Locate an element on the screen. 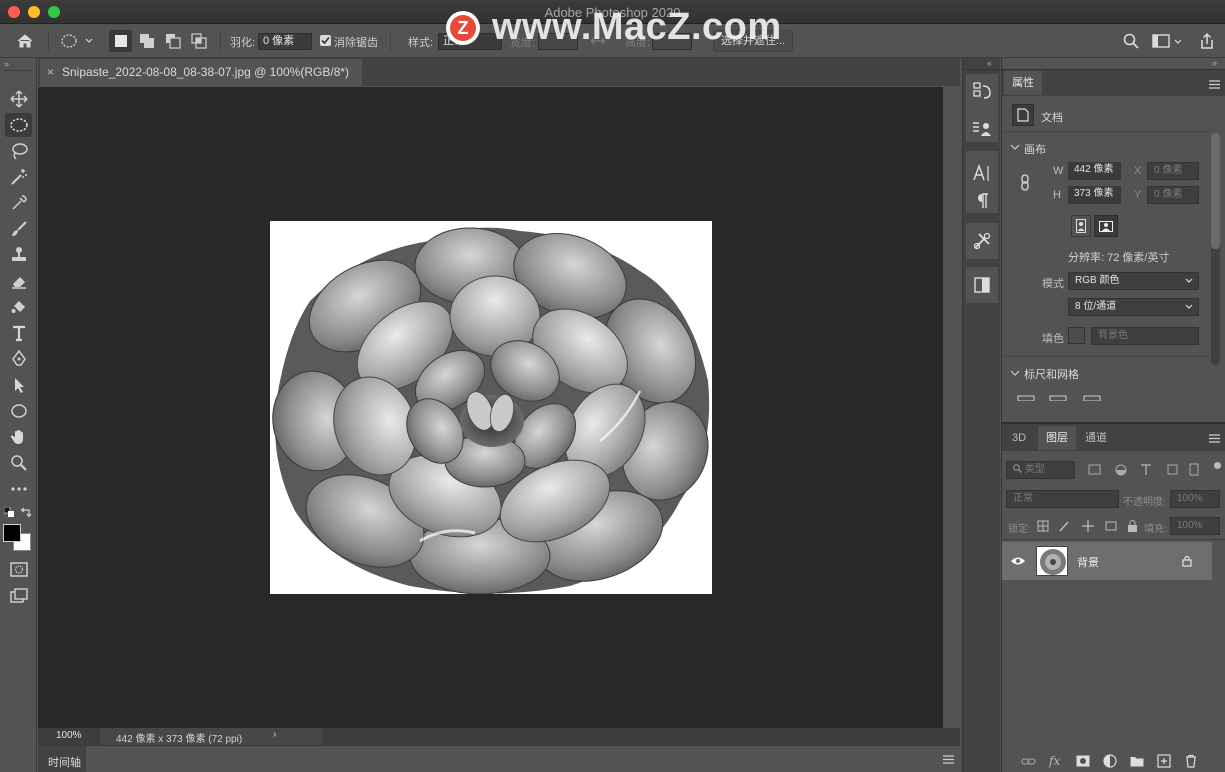 The height and width of the screenshot is (772, 1225). document-info-field: 442 像素 x 373 像素 (72 ppi) › is located at coordinates (211, 736).